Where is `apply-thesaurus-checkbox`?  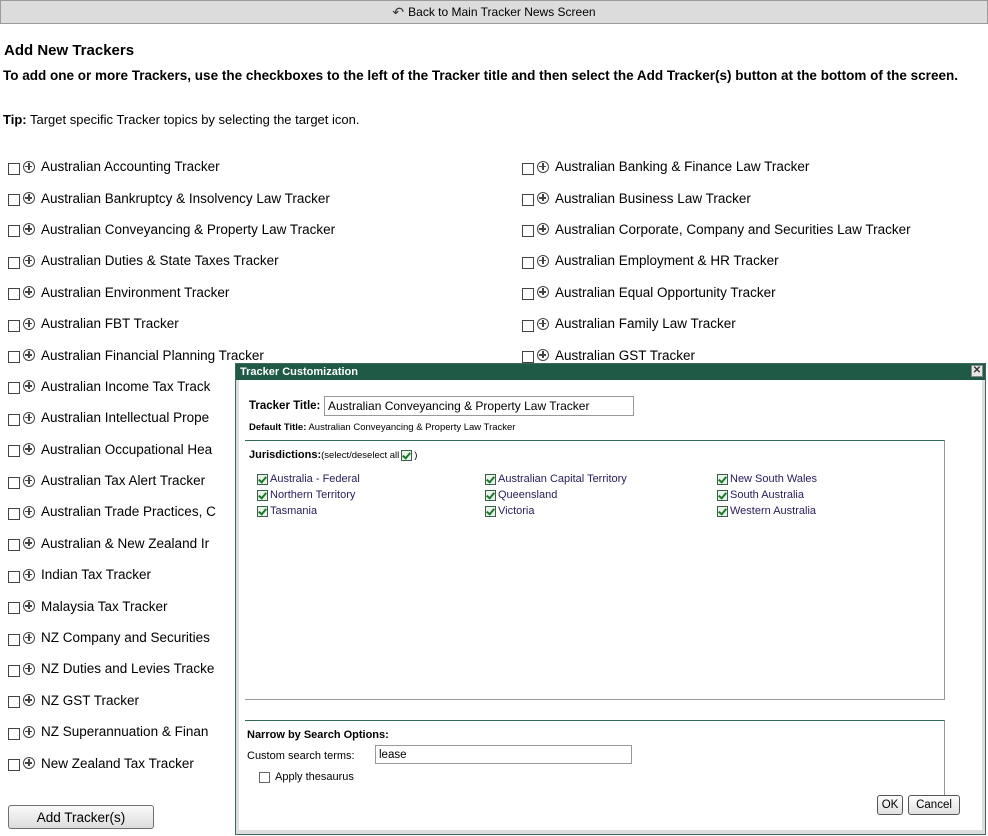 apply-thesaurus-checkbox is located at coordinates (264, 777).